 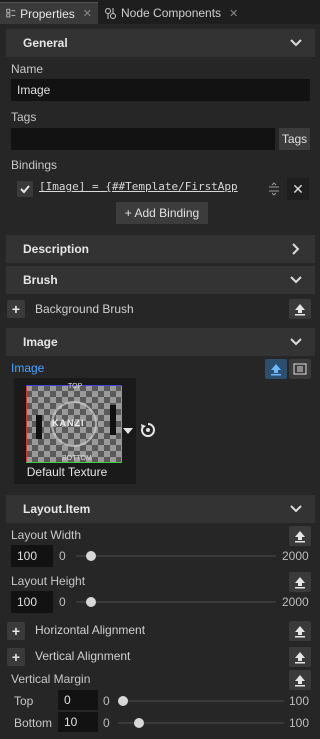 What do you see at coordinates (110, 13) in the screenshot?
I see `node-components-icon` at bounding box center [110, 13].